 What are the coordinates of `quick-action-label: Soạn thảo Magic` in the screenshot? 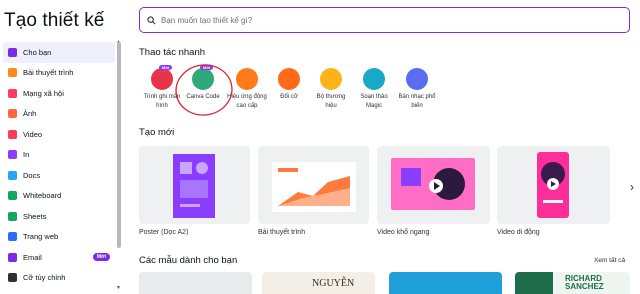 It's located at (374, 101).